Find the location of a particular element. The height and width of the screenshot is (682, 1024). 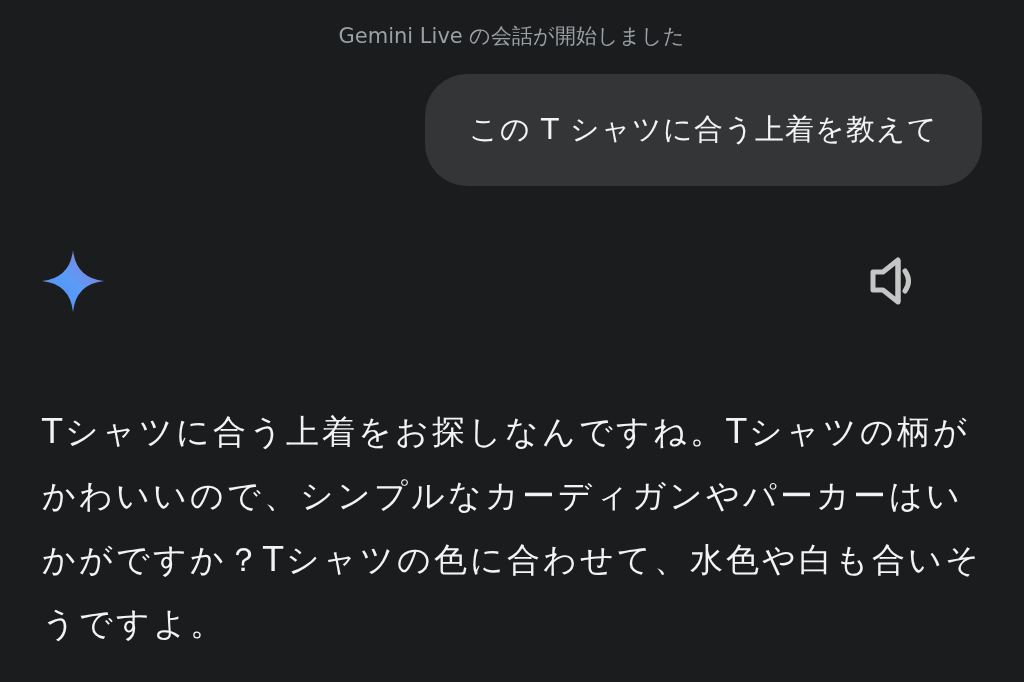

status-message: Gemini Live の会話が開始しました is located at coordinates (512, 36).